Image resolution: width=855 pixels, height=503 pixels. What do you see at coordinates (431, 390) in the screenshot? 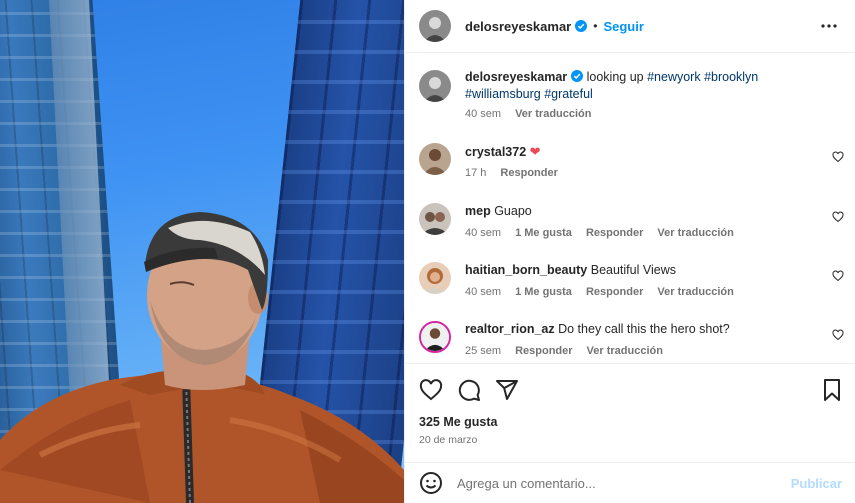
I see `heart-icon` at bounding box center [431, 390].